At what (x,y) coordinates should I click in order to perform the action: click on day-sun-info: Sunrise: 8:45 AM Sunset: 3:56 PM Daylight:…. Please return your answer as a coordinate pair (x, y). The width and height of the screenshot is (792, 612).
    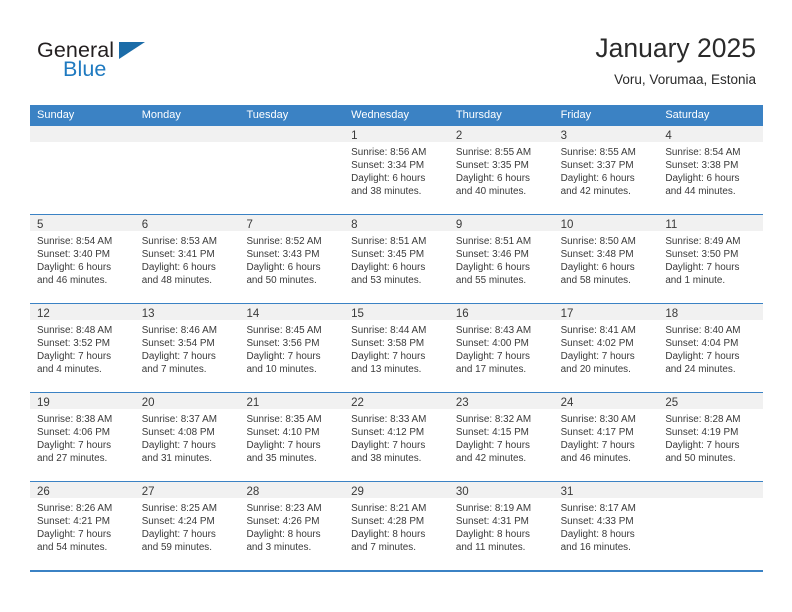
    Looking at the image, I should click on (291, 348).